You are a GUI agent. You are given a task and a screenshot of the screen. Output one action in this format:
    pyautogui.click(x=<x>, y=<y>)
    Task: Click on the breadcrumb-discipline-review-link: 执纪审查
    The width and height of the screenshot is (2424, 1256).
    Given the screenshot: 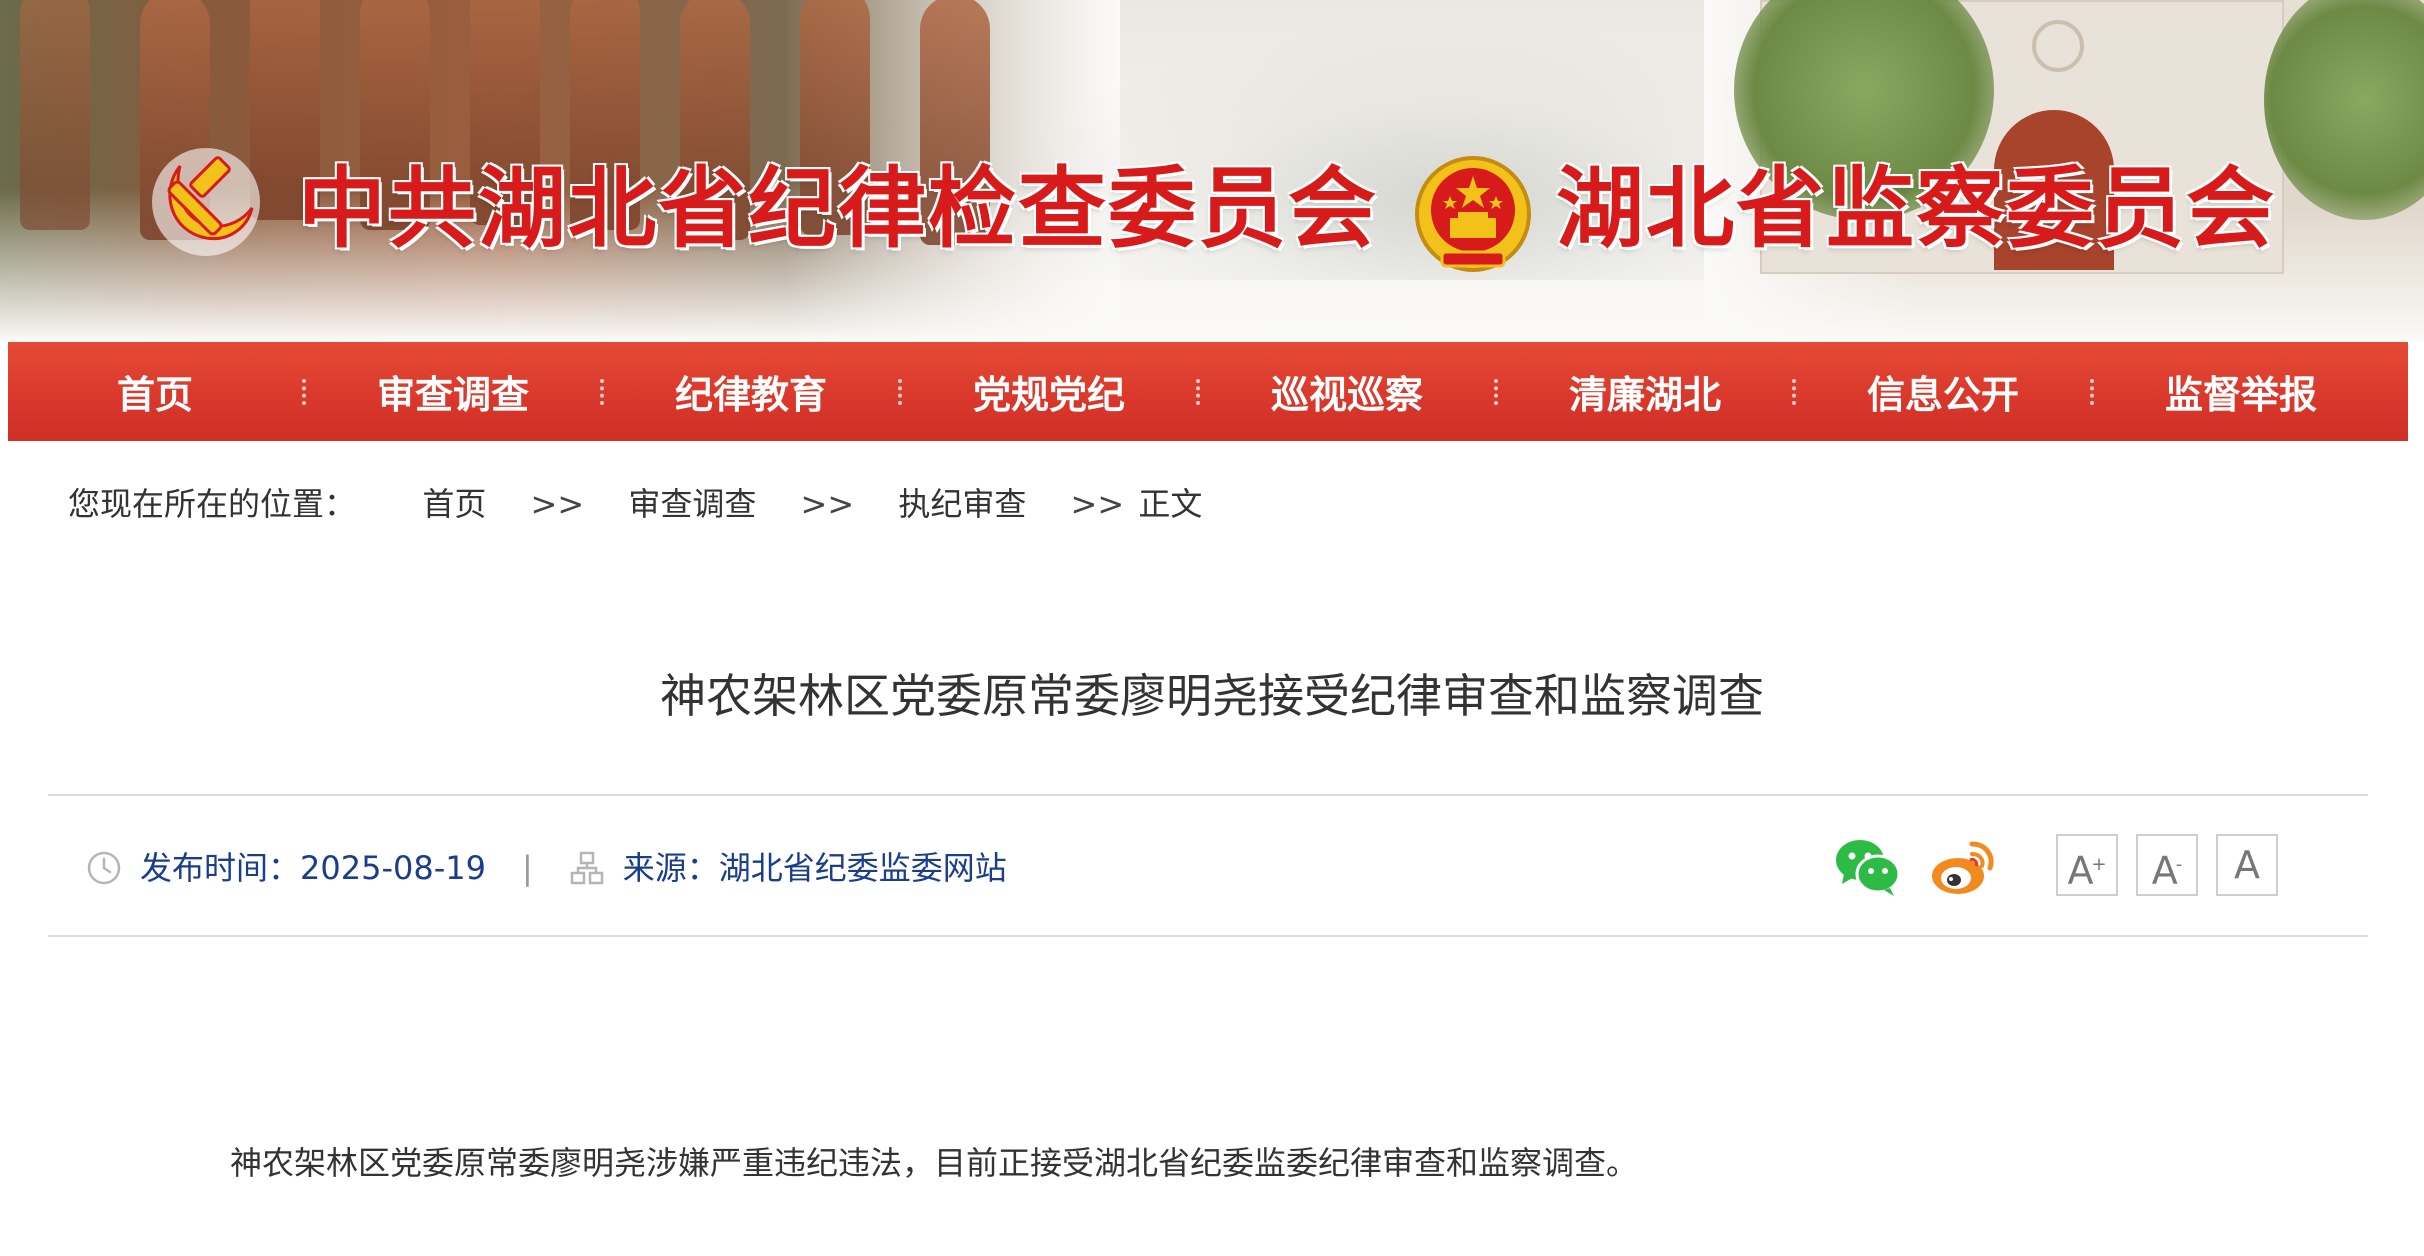 What is the action you would take?
    pyautogui.click(x=962, y=504)
    